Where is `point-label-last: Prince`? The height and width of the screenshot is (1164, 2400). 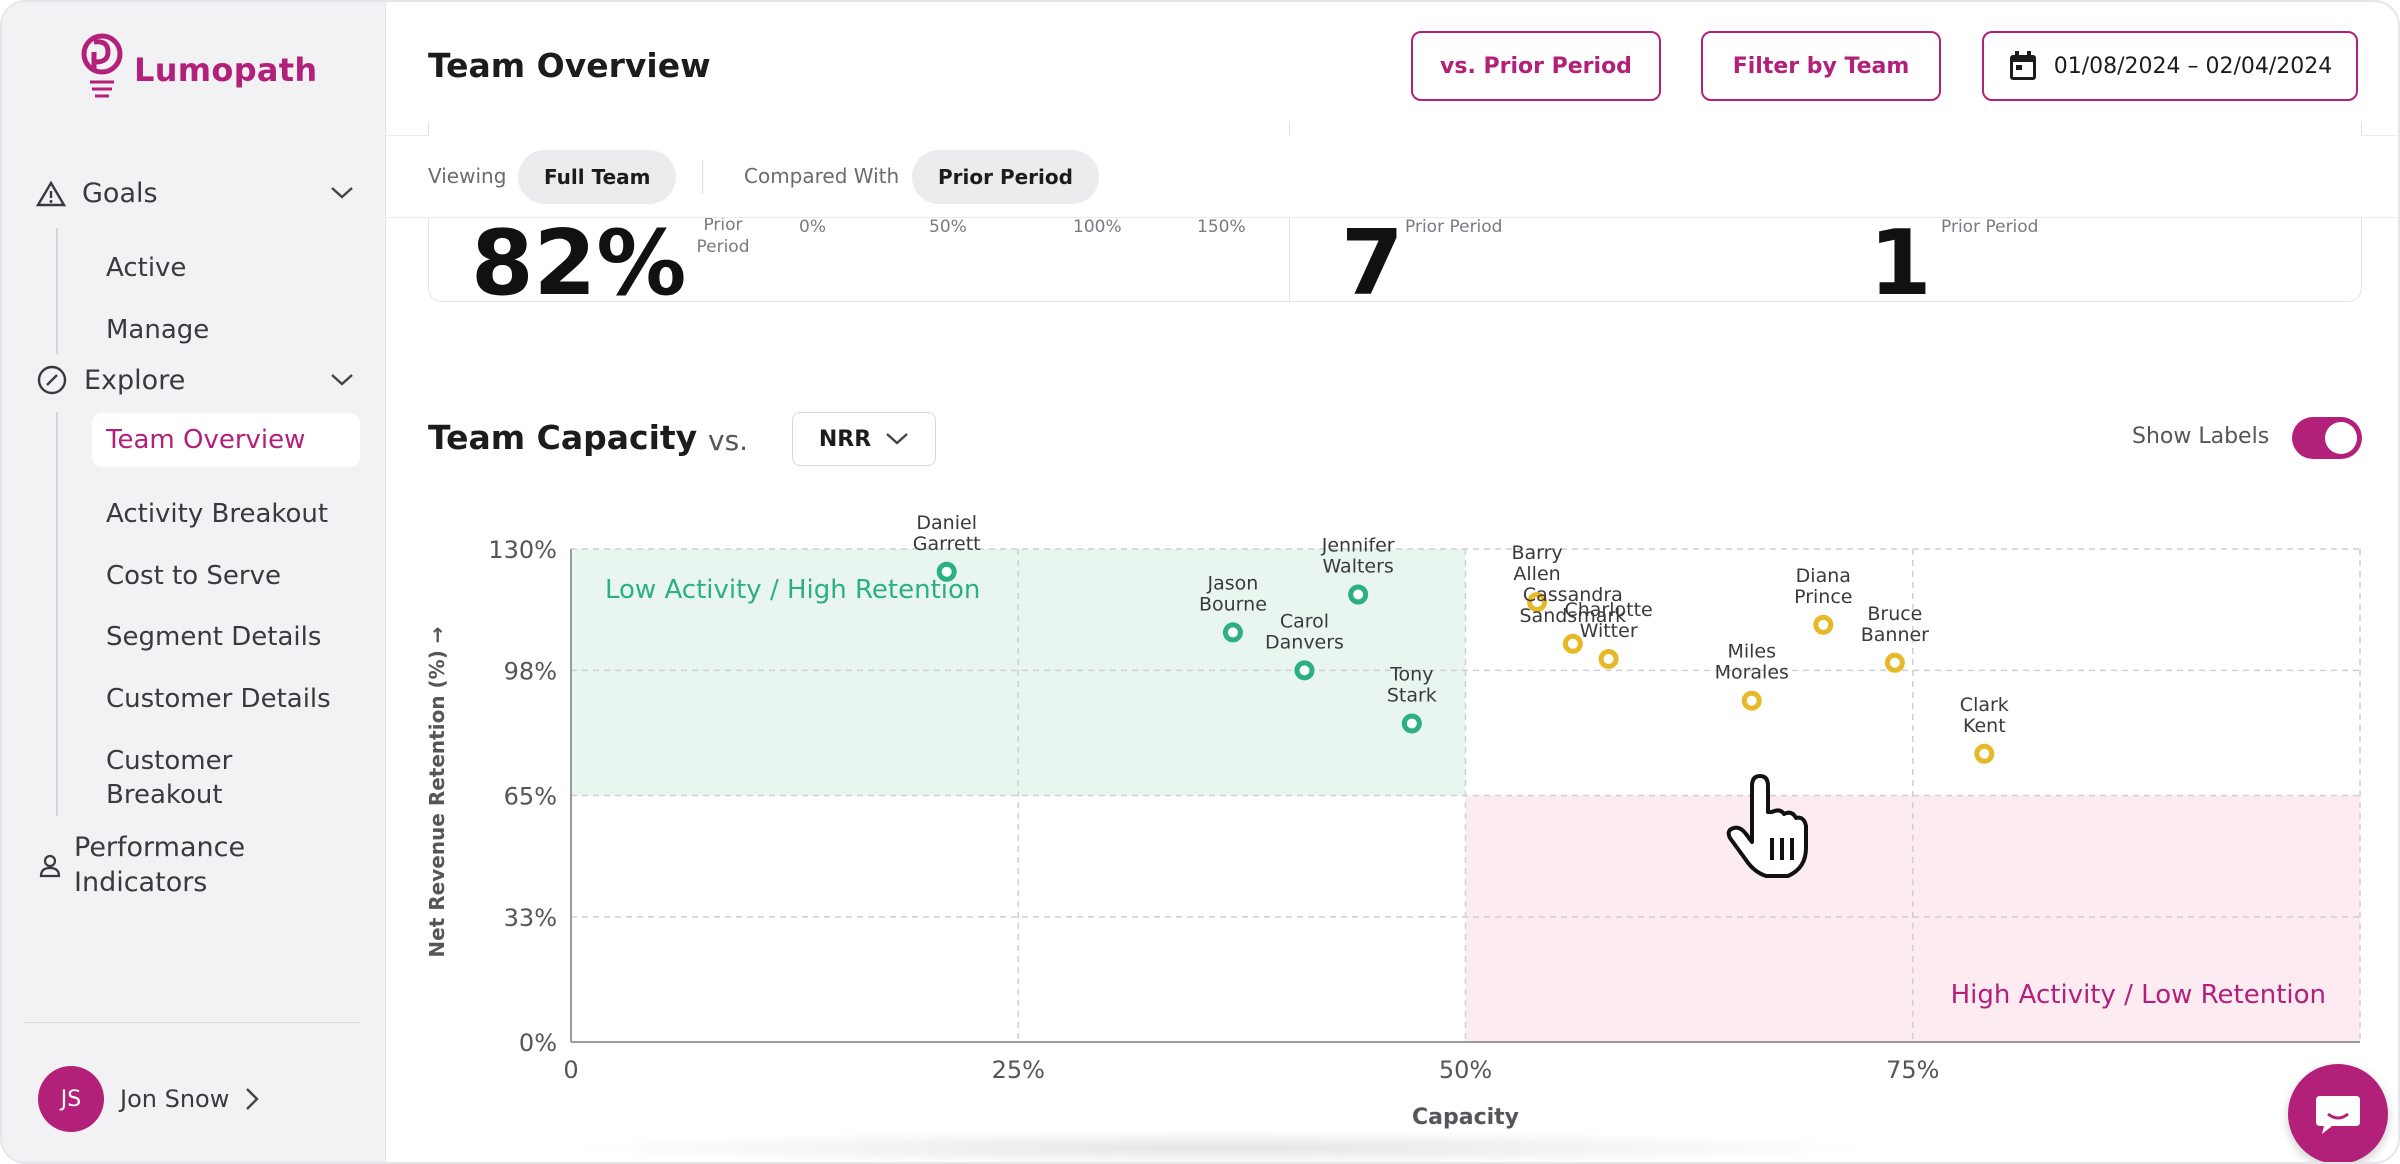 point-label-last: Prince is located at coordinates (1823, 597).